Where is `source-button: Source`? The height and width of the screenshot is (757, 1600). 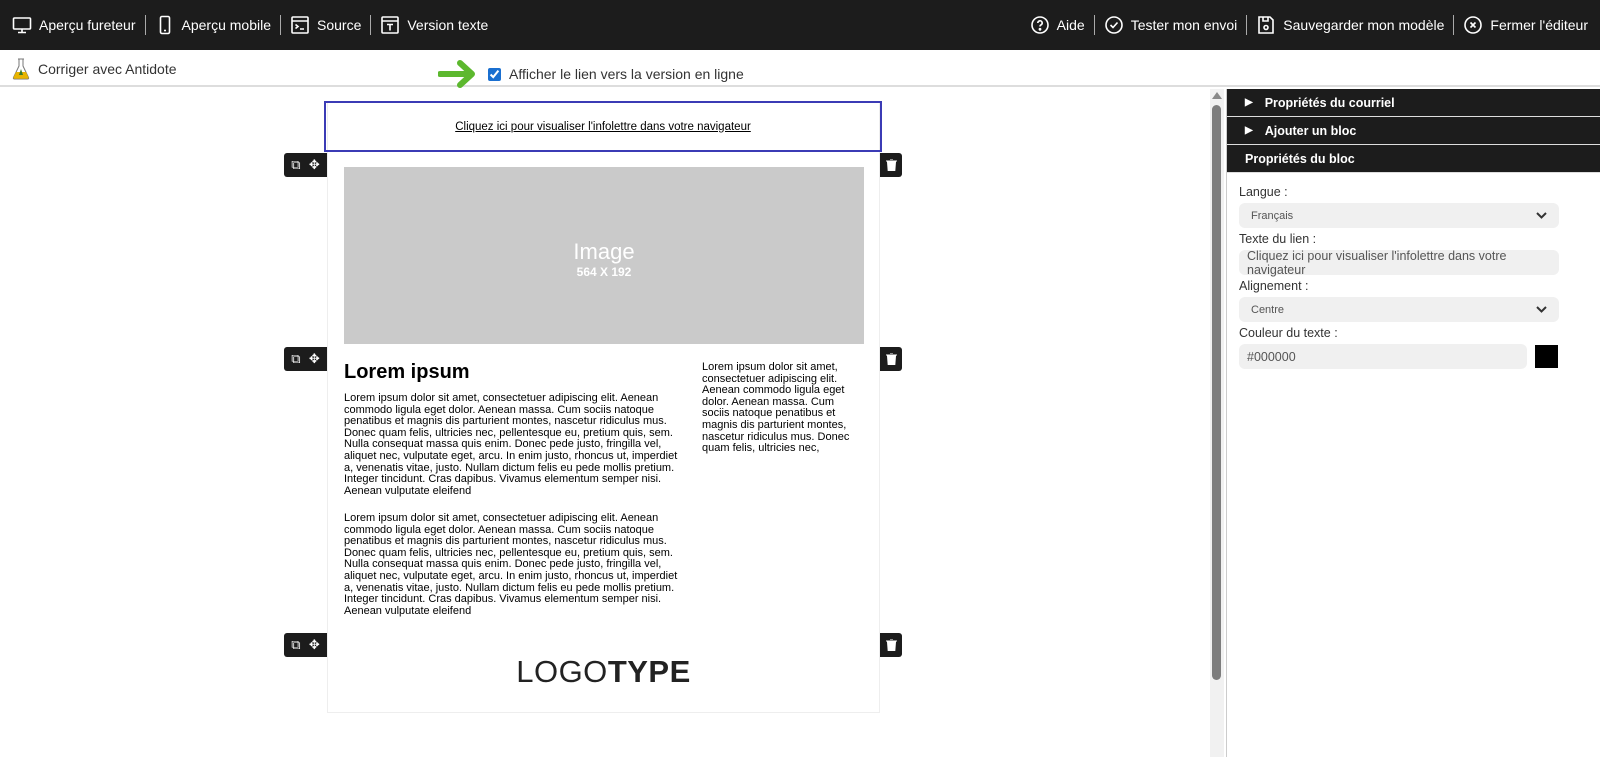
source-button: Source is located at coordinates (325, 25).